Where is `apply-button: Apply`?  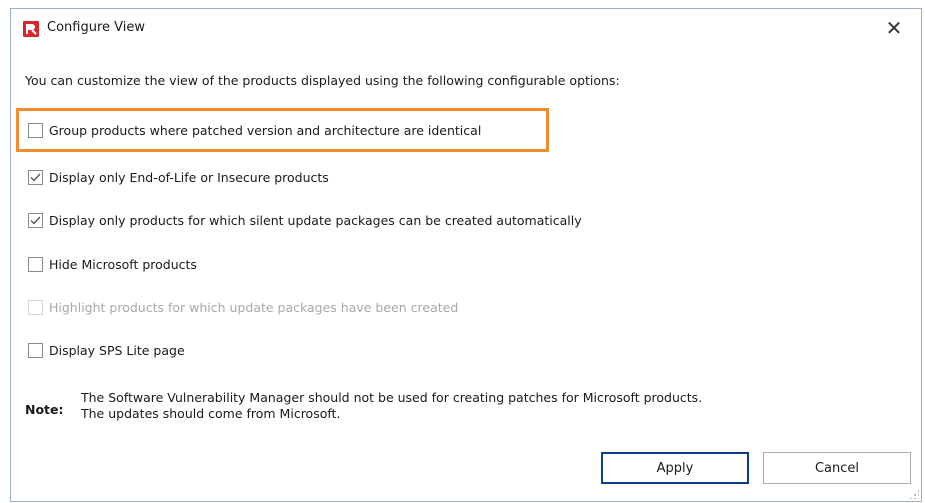
apply-button: Apply is located at coordinates (675, 468).